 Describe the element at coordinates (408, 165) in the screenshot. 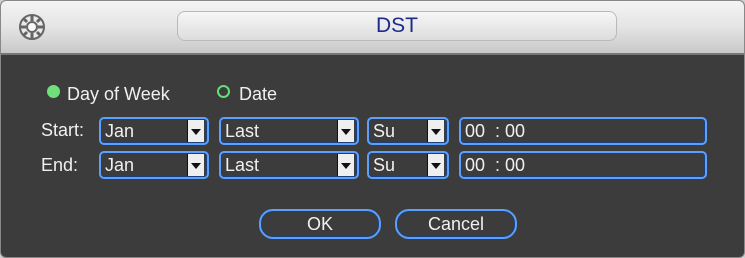

I see `end-day-select: Su` at that location.